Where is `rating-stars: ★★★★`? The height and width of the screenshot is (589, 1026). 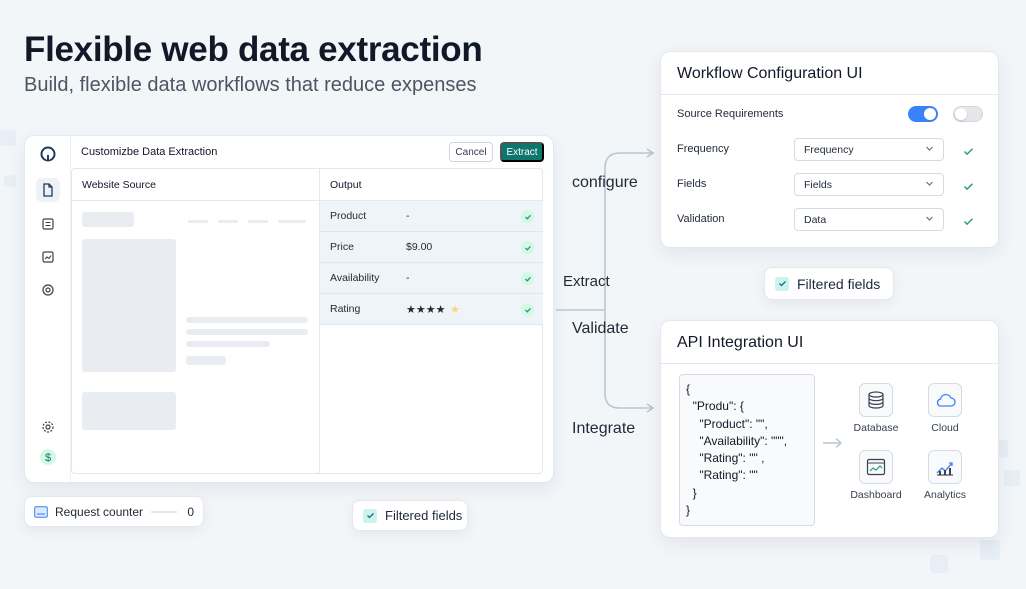
rating-stars: ★★★★ is located at coordinates (426, 310).